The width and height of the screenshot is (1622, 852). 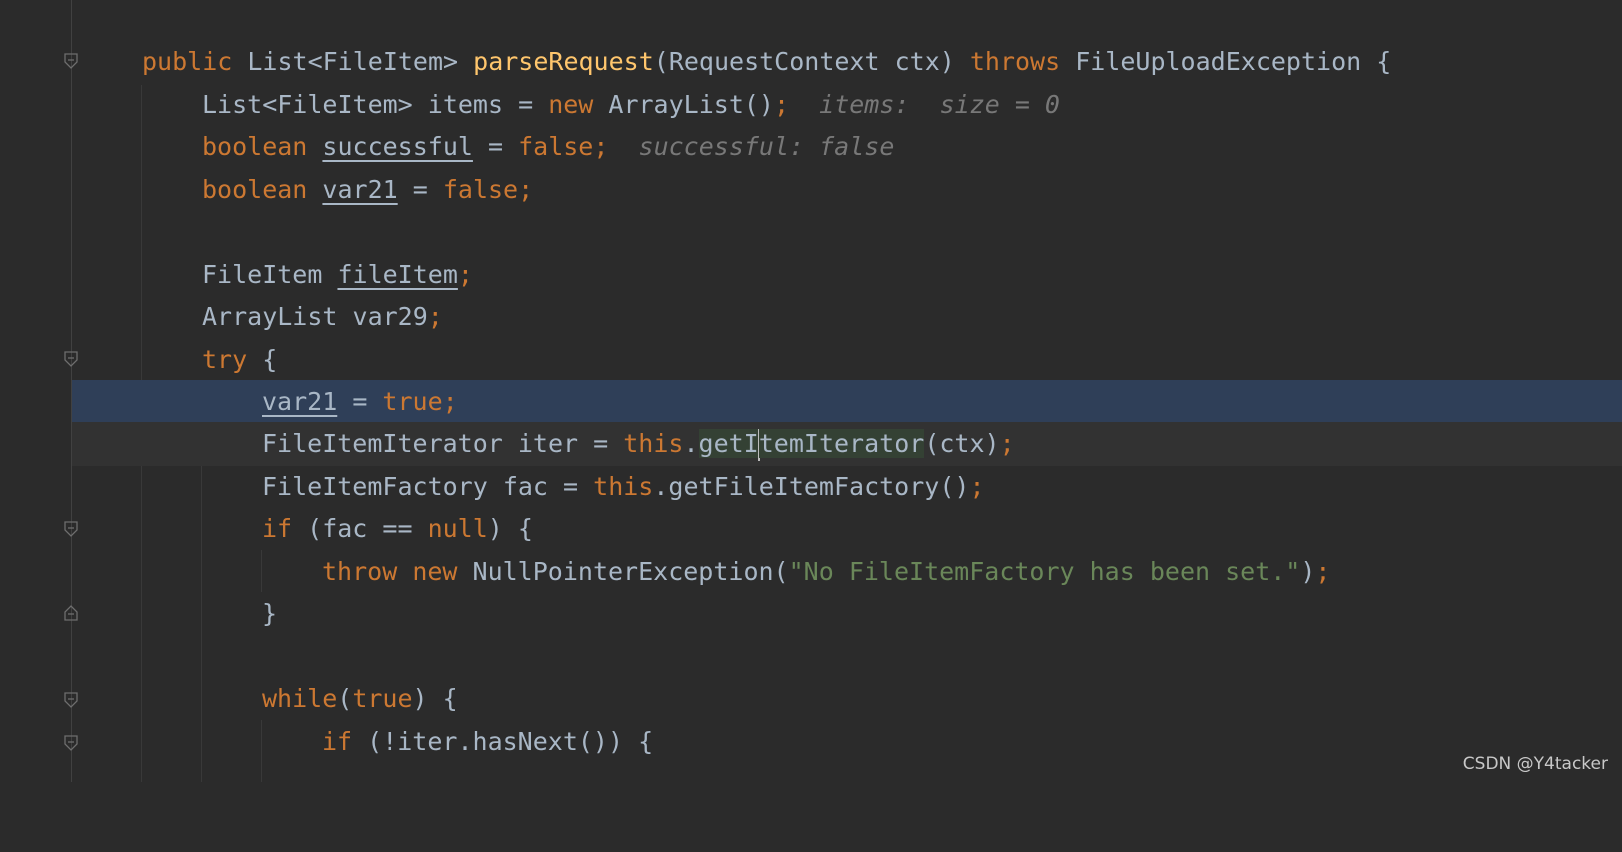 What do you see at coordinates (847, 742) in the screenshot?
I see `code-line: if (!iter.hasNext()) {` at bounding box center [847, 742].